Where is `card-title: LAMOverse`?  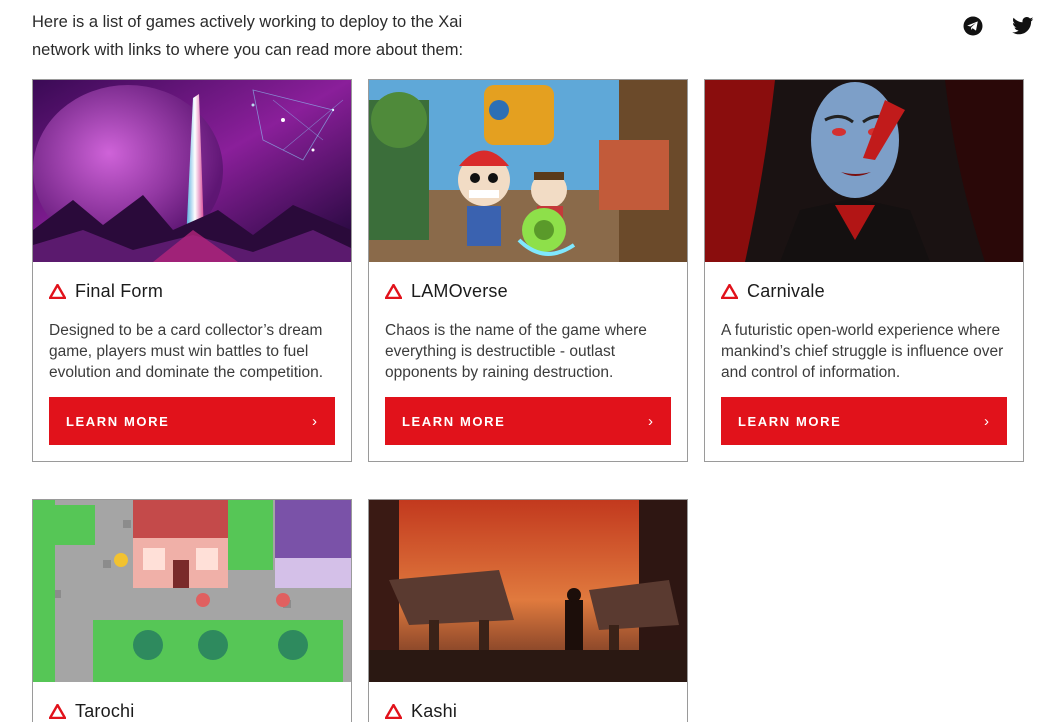 card-title: LAMOverse is located at coordinates (459, 290).